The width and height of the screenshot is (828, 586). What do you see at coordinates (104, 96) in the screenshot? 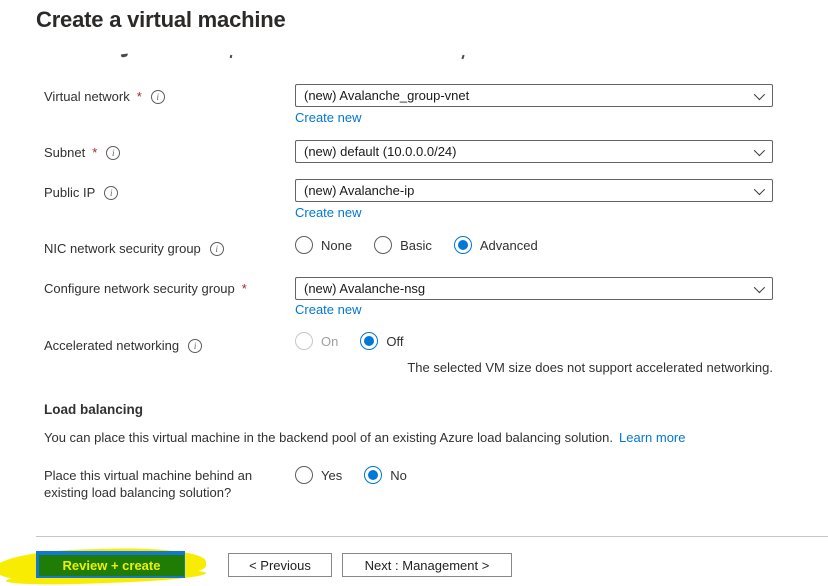
I see `virtual-network-label: Virtual network * i` at bounding box center [104, 96].